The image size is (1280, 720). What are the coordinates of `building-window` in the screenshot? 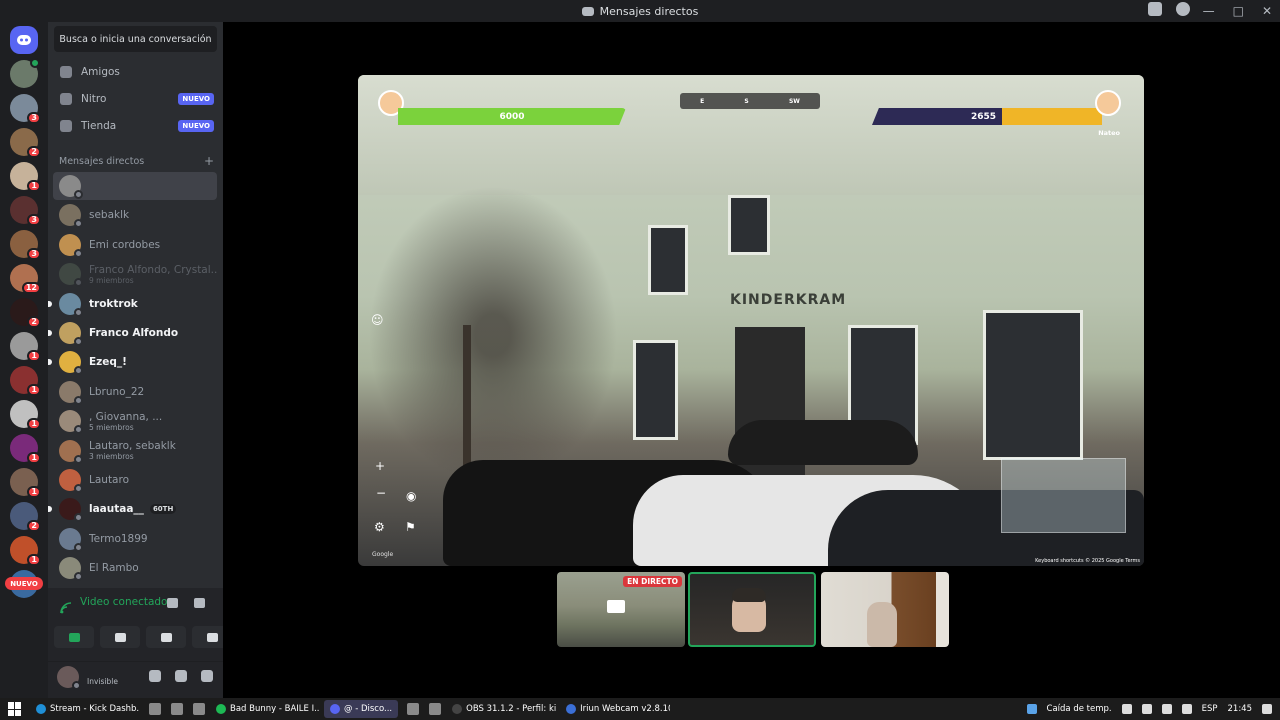 It's located at (655, 390).